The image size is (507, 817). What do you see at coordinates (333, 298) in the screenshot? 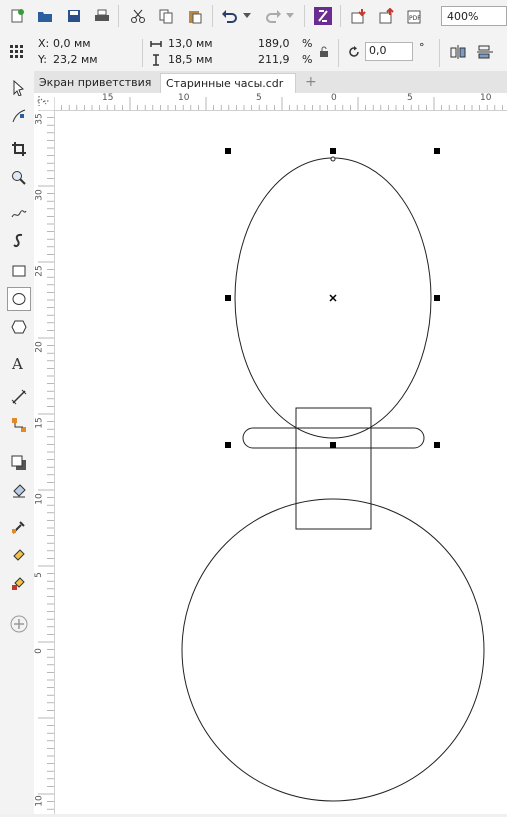
I see `center-marker-icon` at bounding box center [333, 298].